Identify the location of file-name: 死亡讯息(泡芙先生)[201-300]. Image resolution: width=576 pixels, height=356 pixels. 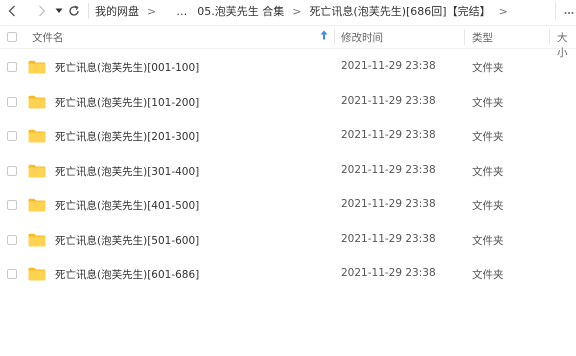
(127, 136).